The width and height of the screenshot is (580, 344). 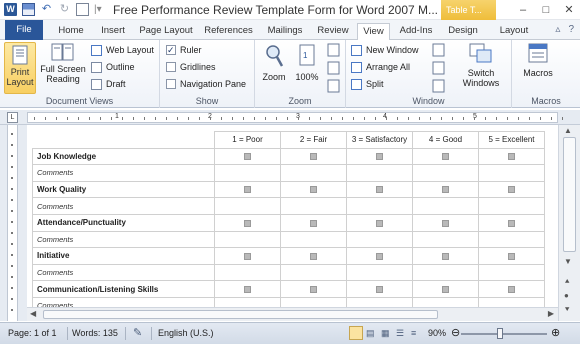 What do you see at coordinates (122, 50) in the screenshot?
I see `web-layout-button: Web Layout` at bounding box center [122, 50].